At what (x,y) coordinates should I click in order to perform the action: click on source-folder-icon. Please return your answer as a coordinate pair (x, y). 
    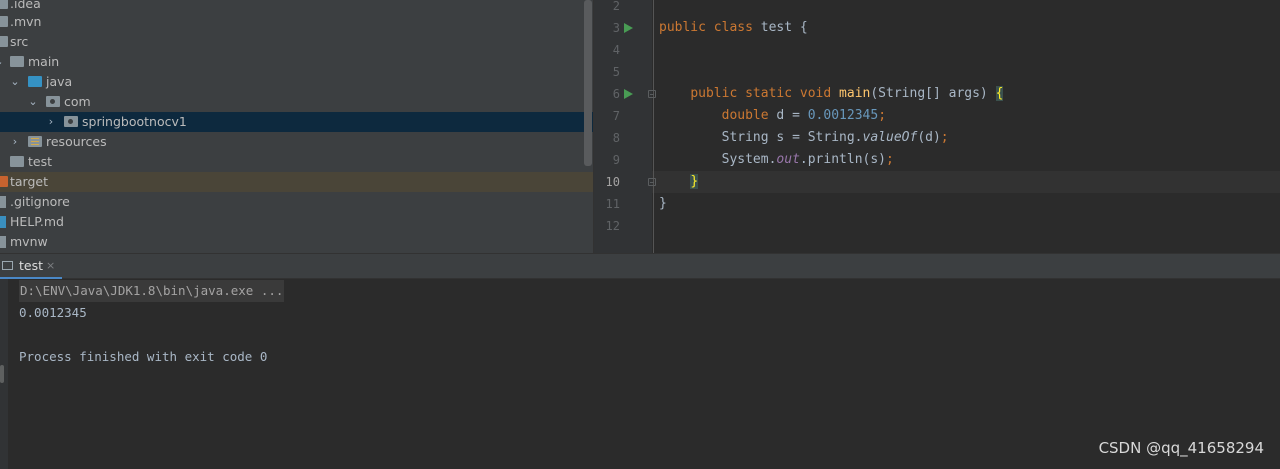
    Looking at the image, I should click on (35, 81).